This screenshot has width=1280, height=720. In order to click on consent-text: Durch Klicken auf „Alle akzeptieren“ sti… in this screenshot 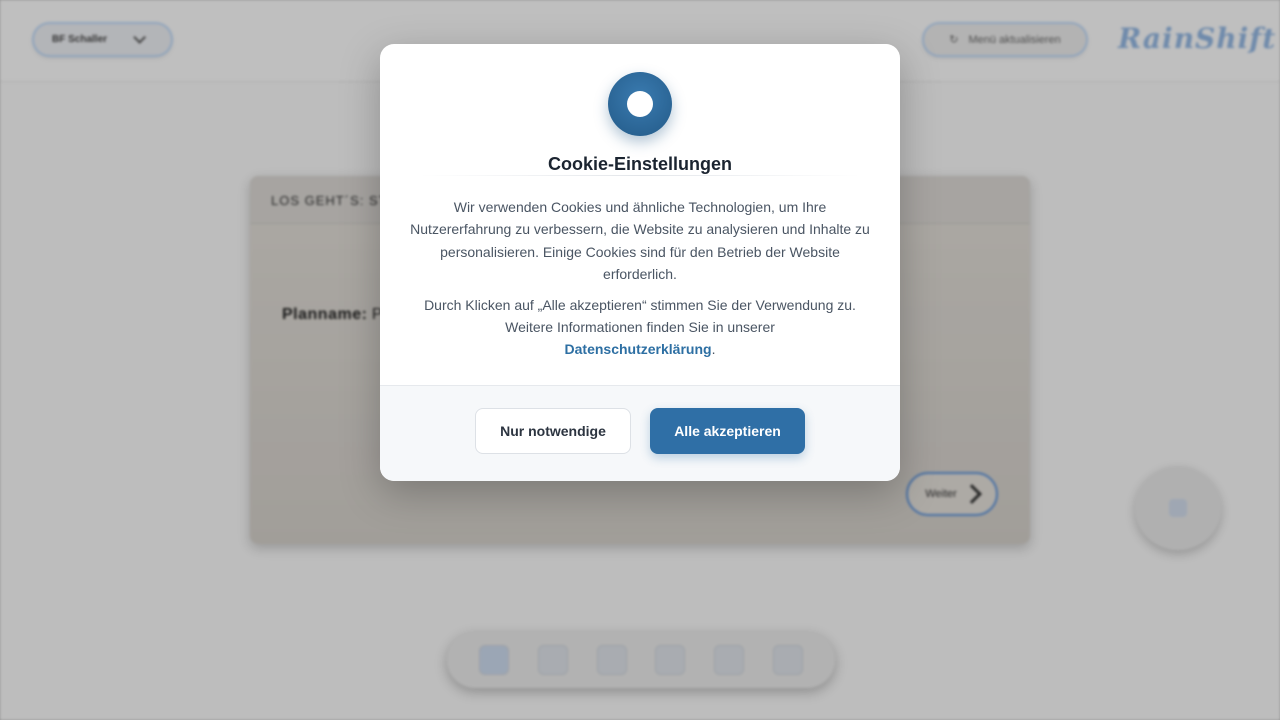, I will do `click(640, 316)`.